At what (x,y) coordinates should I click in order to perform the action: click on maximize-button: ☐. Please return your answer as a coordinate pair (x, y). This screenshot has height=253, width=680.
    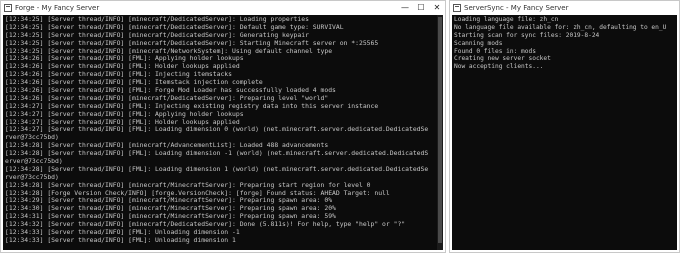
    Looking at the image, I should click on (421, 8).